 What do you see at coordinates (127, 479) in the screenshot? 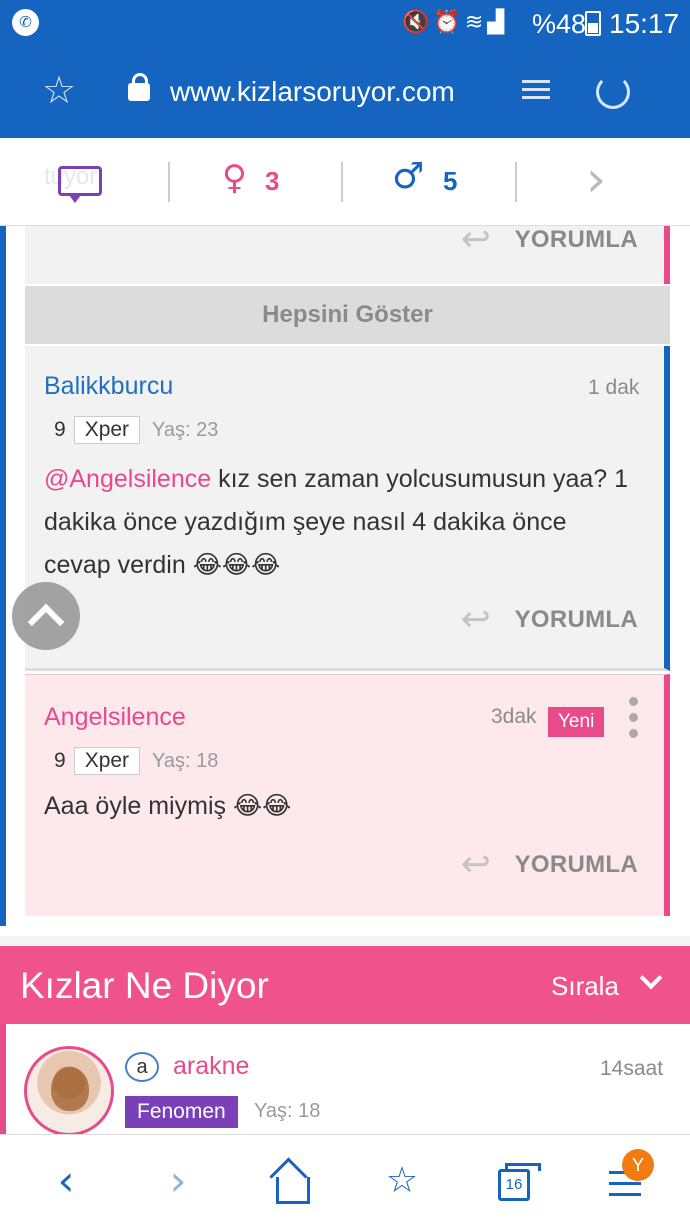
I see `mention-link: @Angelsilence` at bounding box center [127, 479].